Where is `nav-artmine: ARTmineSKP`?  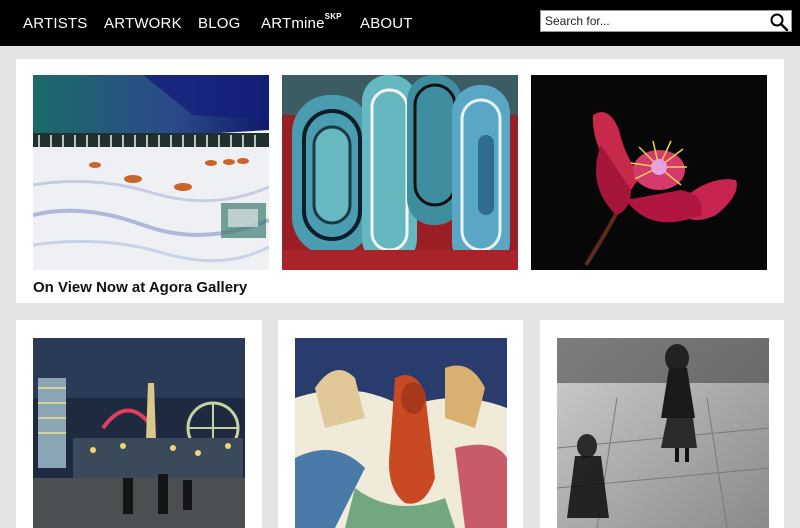 nav-artmine: ARTmineSKP is located at coordinates (301, 22).